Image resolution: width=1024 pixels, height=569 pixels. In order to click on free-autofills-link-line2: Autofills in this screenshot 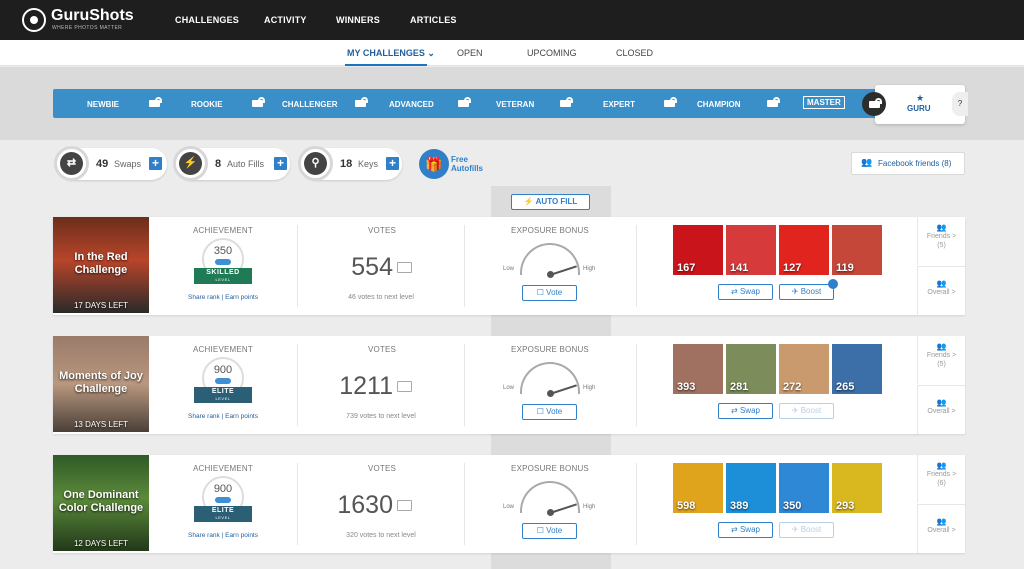, I will do `click(467, 168)`.